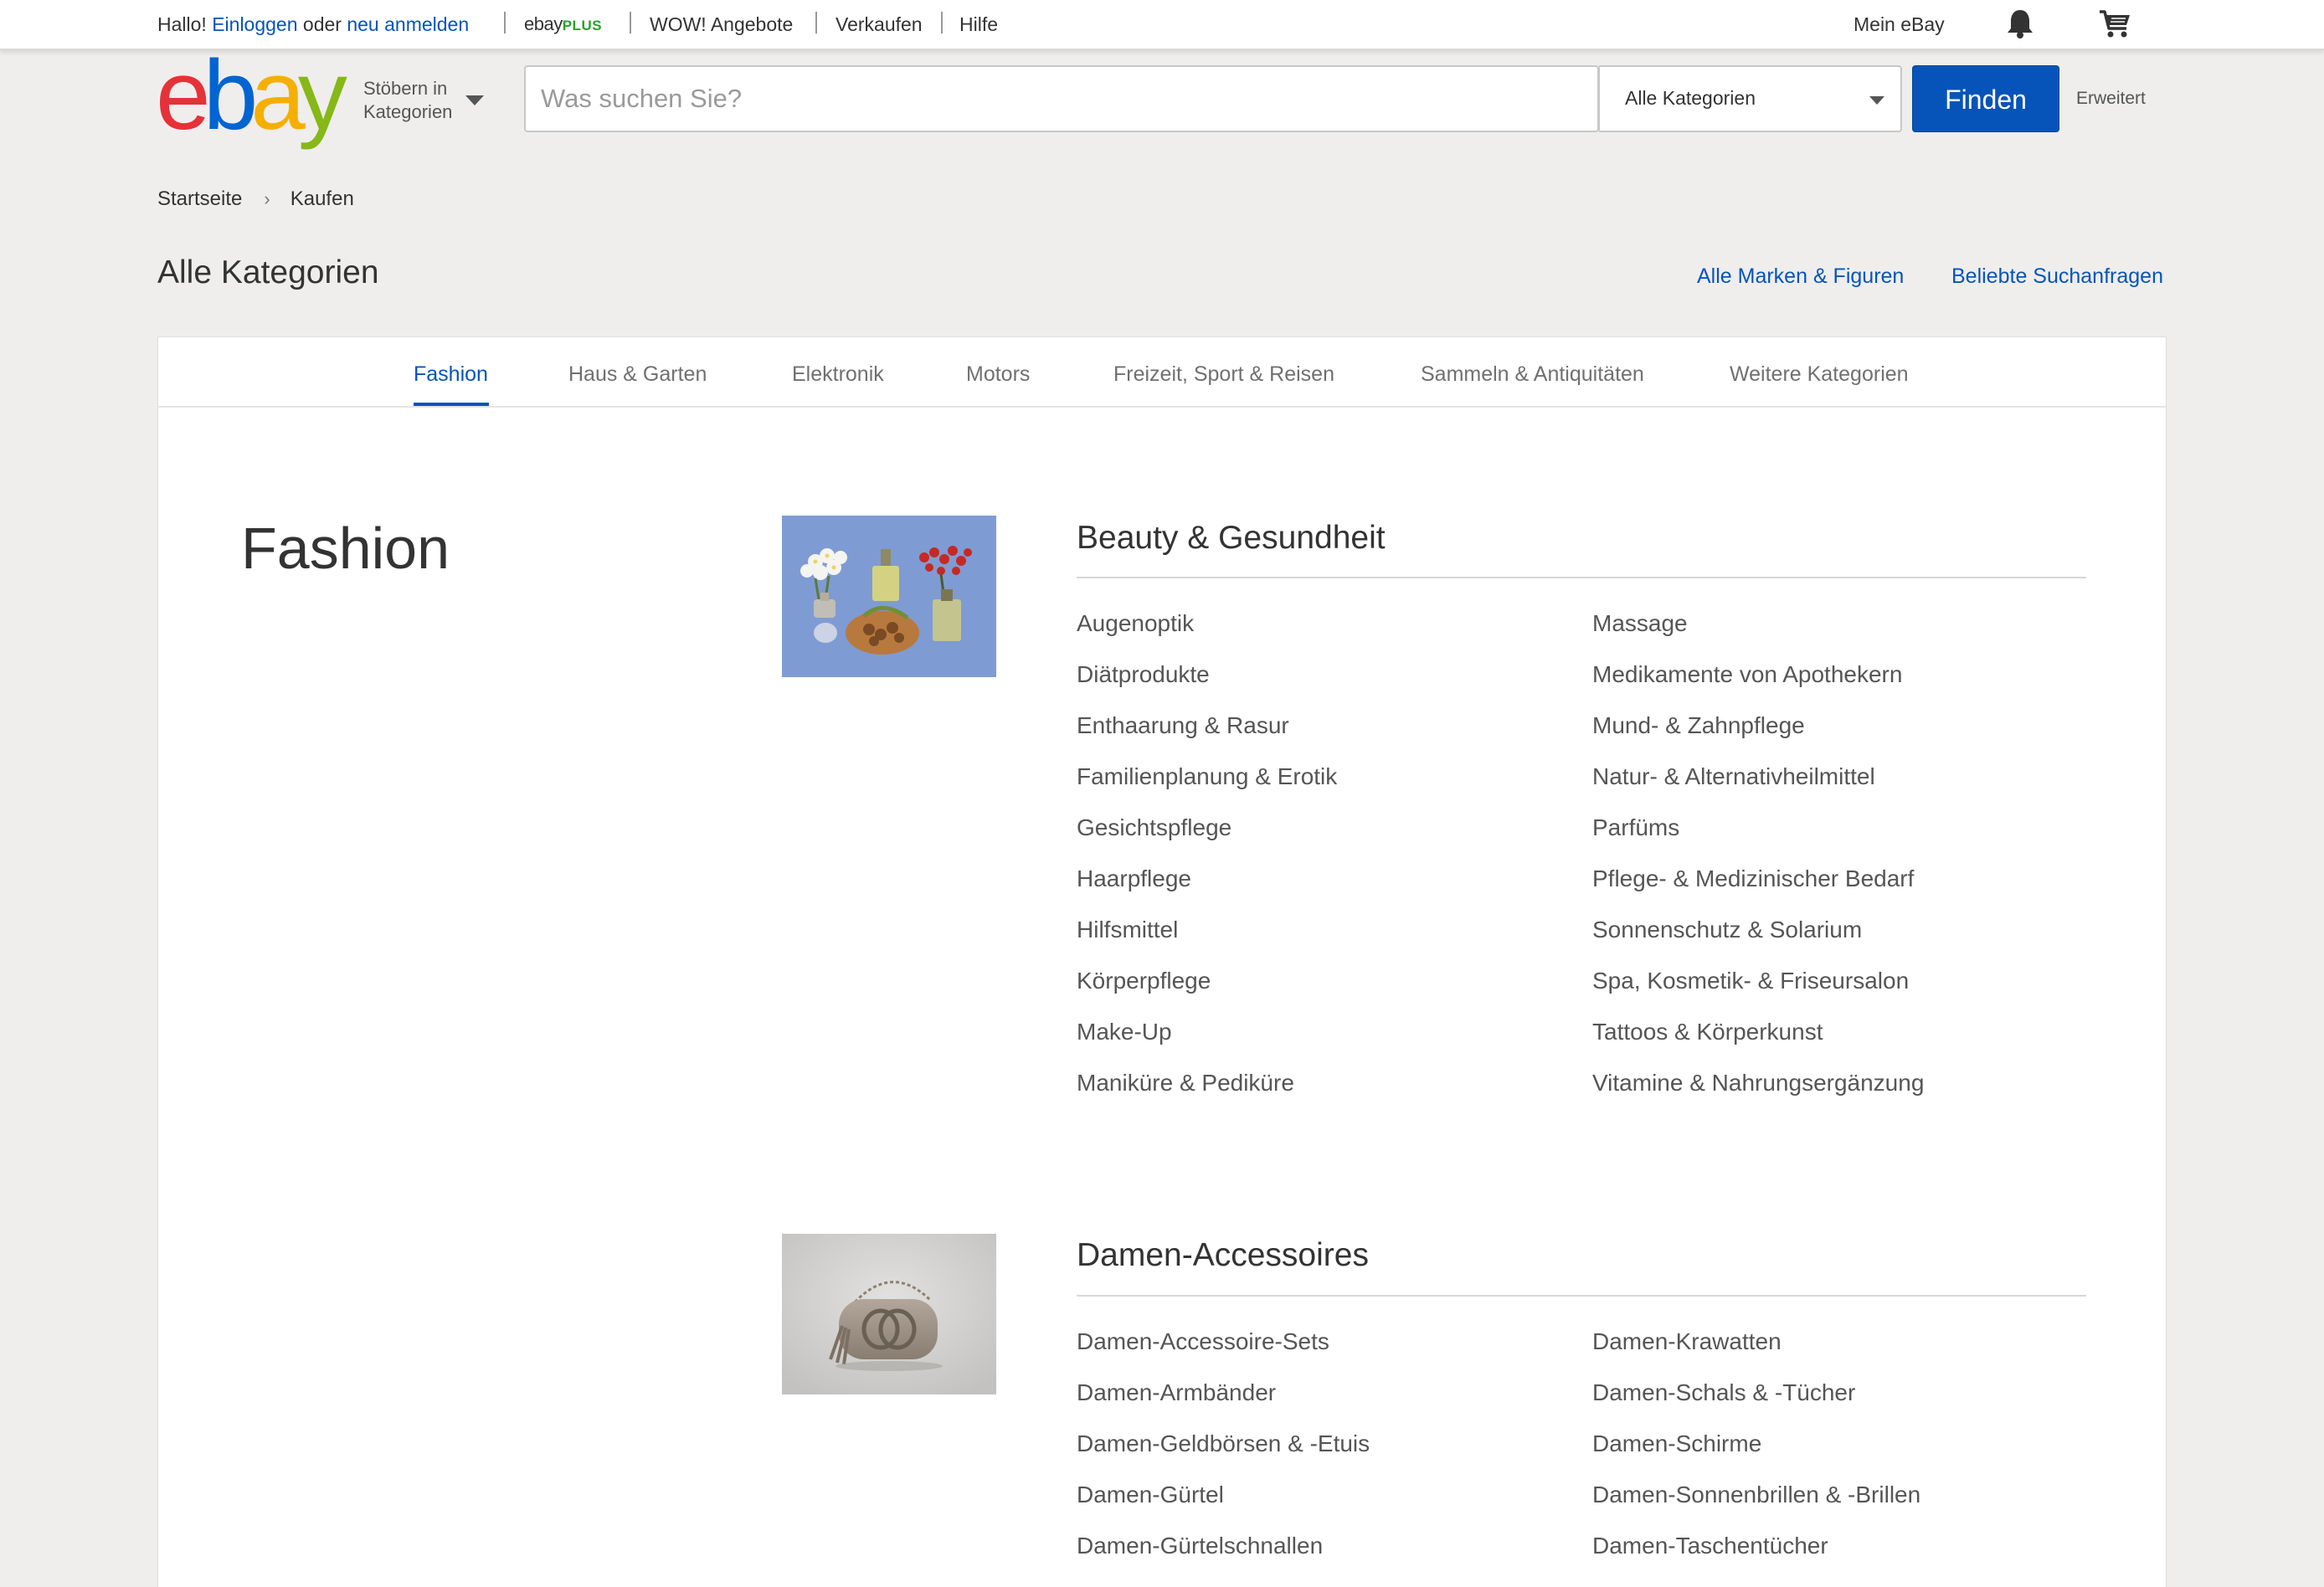 This screenshot has width=2324, height=1587. What do you see at coordinates (322, 24) in the screenshot?
I see `or-text: oder` at bounding box center [322, 24].